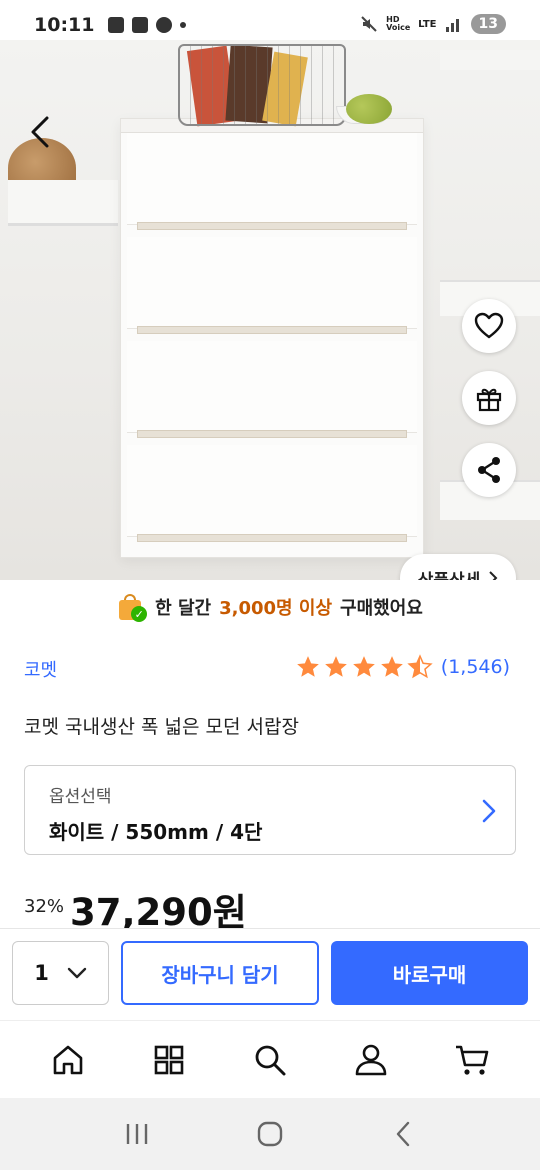  I want to click on status-right: HD Voice LTE 13, so click(433, 24).